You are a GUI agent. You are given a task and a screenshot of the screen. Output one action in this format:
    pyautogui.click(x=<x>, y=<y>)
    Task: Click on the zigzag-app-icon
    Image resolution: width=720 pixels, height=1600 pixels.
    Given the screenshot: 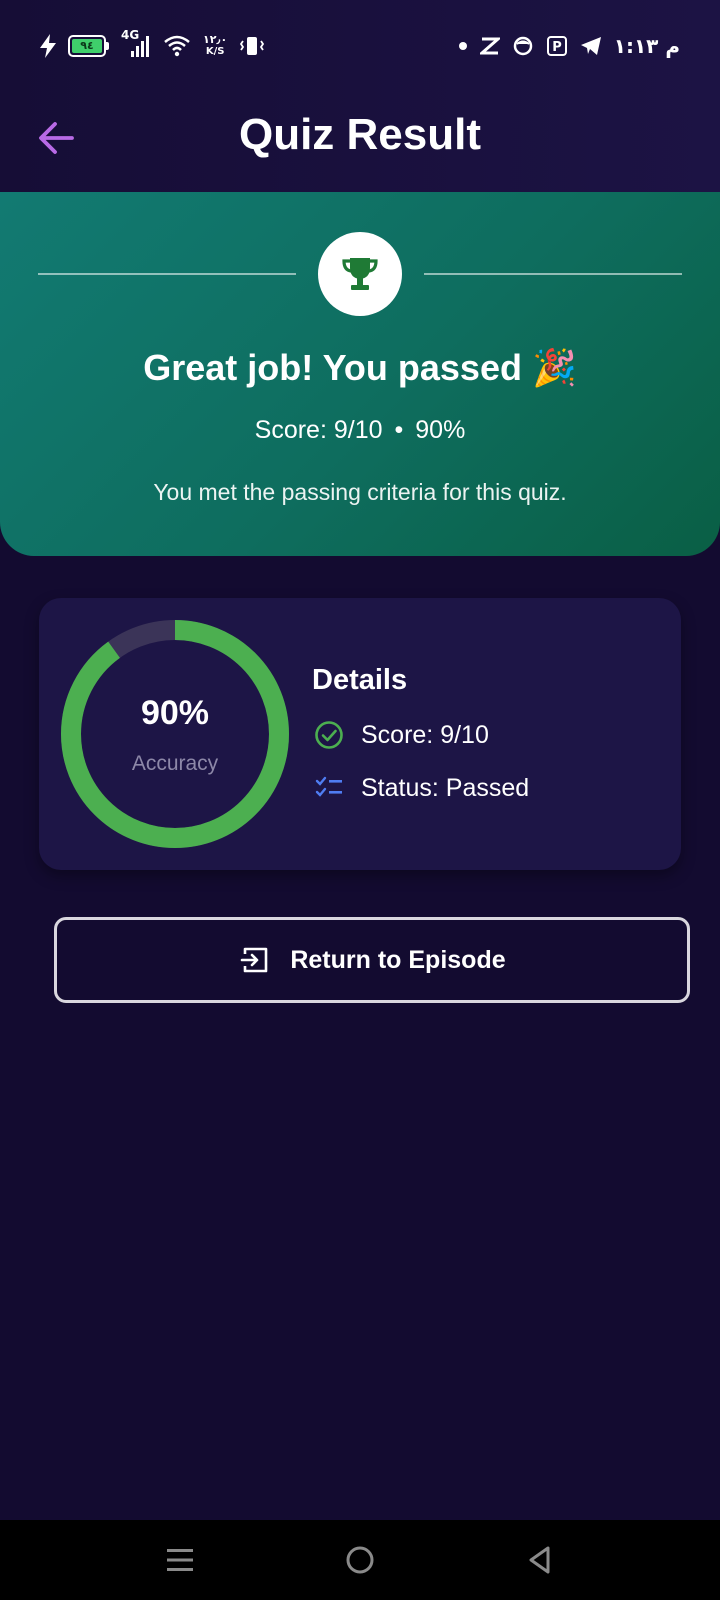 What is the action you would take?
    pyautogui.click(x=489, y=46)
    